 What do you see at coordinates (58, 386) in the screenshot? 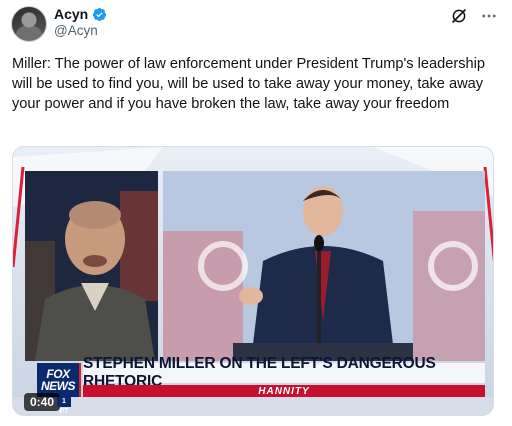
I see `fox-logo-line-2: NEWS` at bounding box center [58, 386].